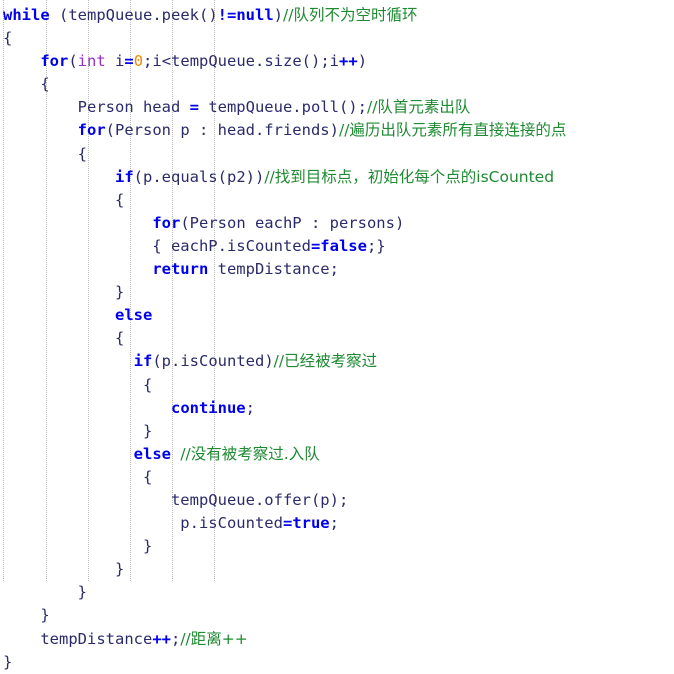  Describe the element at coordinates (157, 245) in the screenshot. I see `code-token-id: { eachP.isCounted` at that location.